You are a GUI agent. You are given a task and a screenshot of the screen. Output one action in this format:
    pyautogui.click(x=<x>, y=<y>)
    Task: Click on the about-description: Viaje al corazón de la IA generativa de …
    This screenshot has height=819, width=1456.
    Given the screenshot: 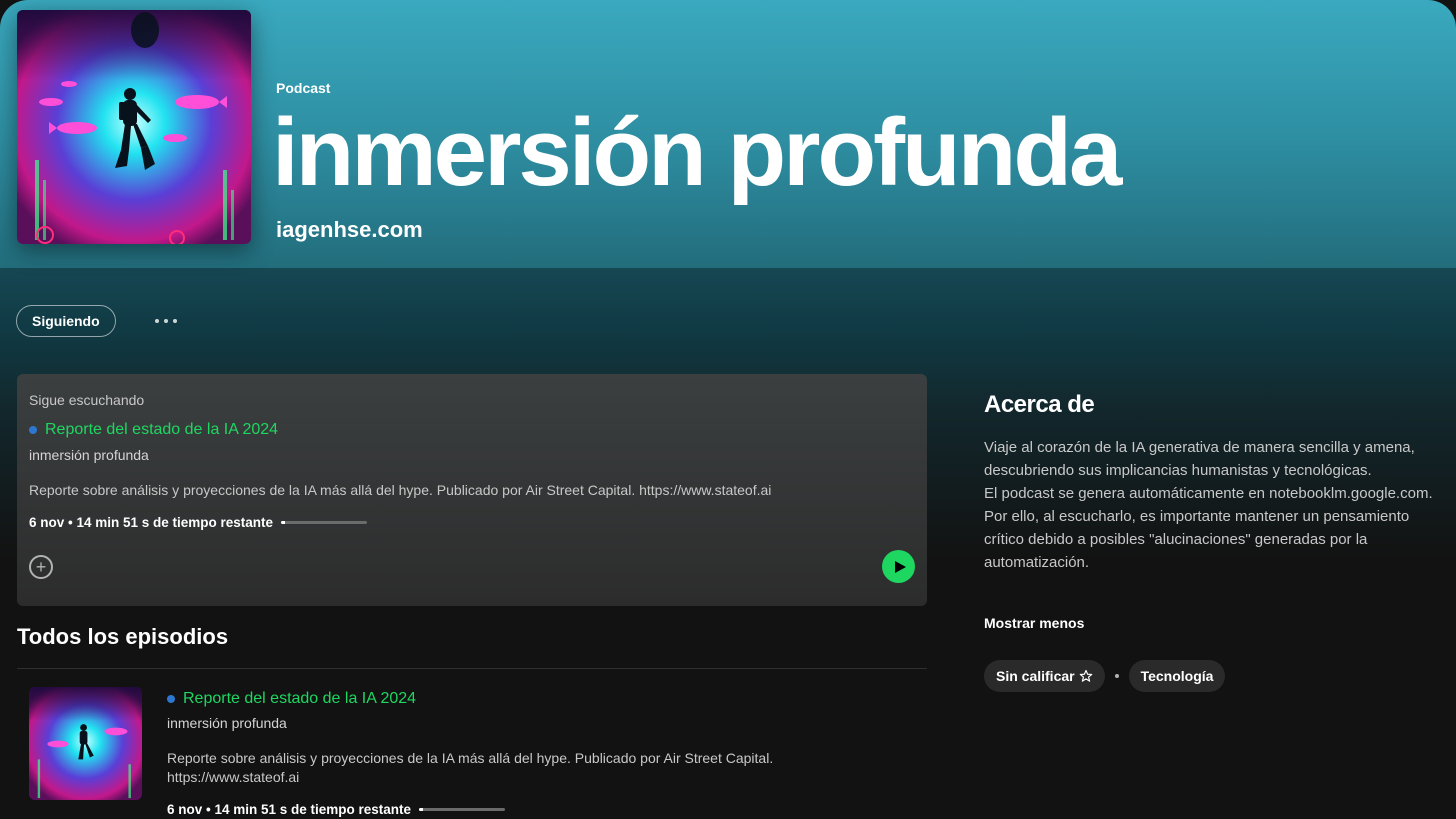 What is the action you would take?
    pyautogui.click(x=1214, y=505)
    